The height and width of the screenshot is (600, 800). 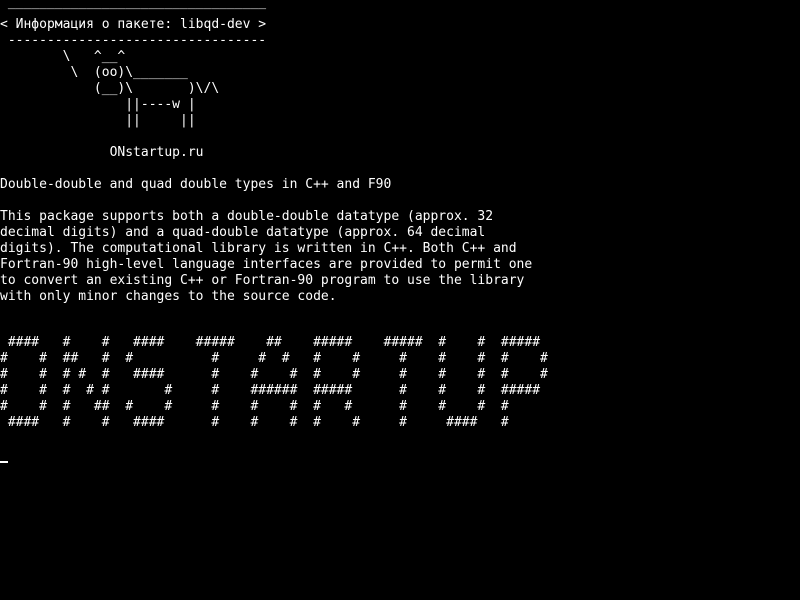 What do you see at coordinates (274, 358) in the screenshot?
I see `banner-ascii-line: # # ## # # # # # # # # # # # #` at bounding box center [274, 358].